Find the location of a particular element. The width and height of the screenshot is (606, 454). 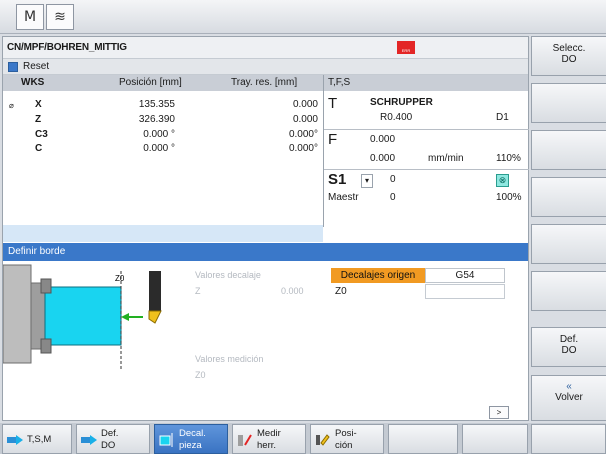

spindle-stop-icon: ⊗ is located at coordinates (502, 180).